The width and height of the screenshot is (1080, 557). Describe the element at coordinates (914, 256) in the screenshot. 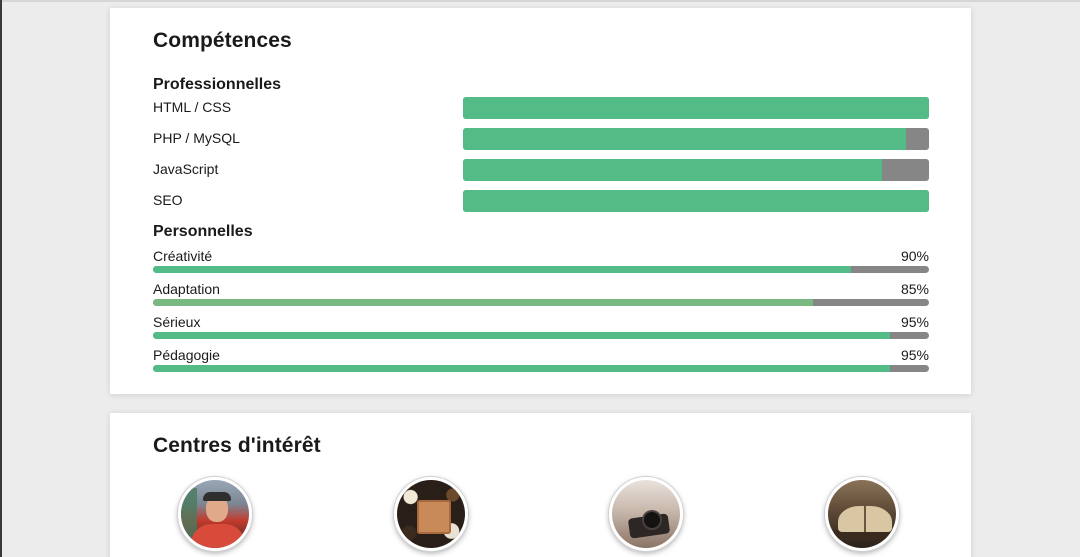

I see `personal-skill-percent: 90%` at that location.